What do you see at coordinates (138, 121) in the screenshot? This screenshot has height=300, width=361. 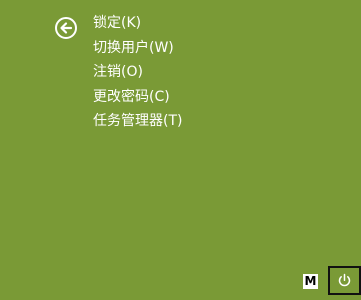 I see `menu-item-label: 任务管理器(T)` at bounding box center [138, 121].